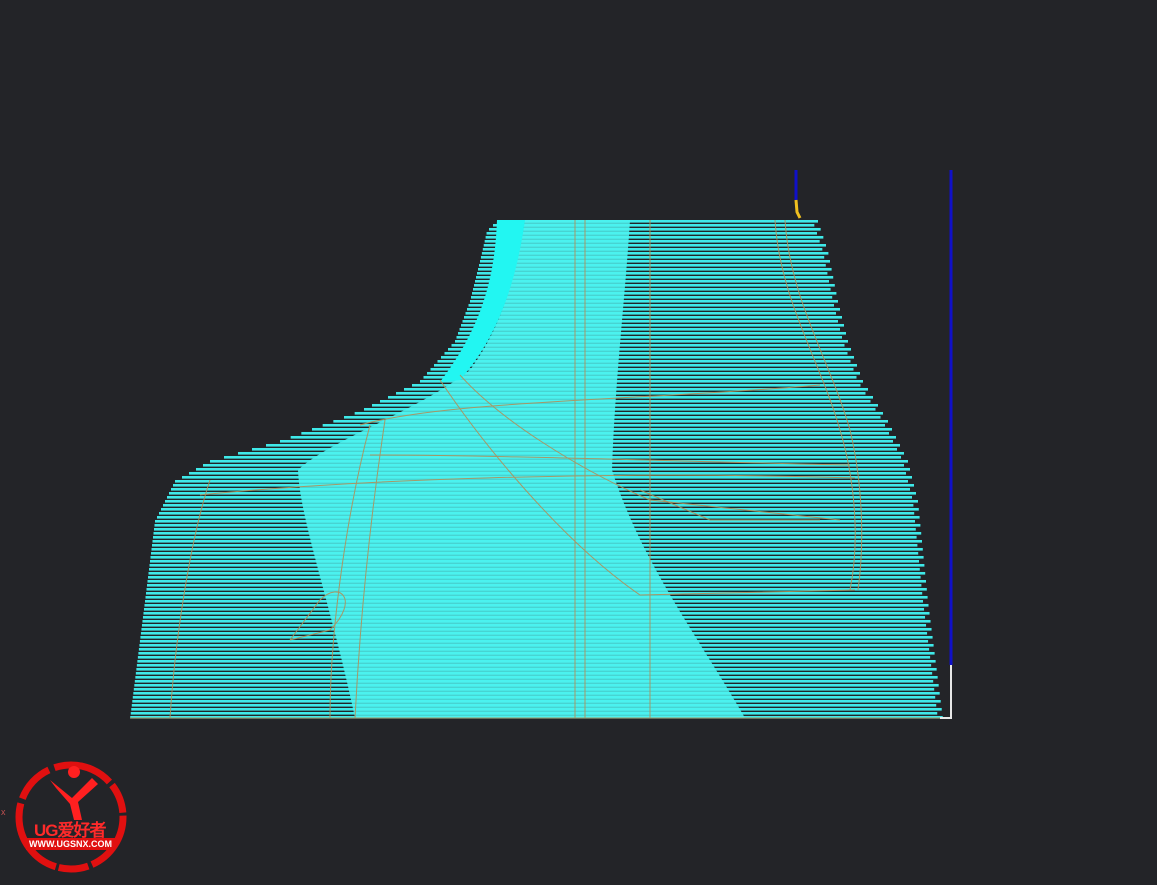  What do you see at coordinates (71, 817) in the screenshot?
I see `ug-logo: UG爱好者 WWW.UGSNX.COM` at bounding box center [71, 817].